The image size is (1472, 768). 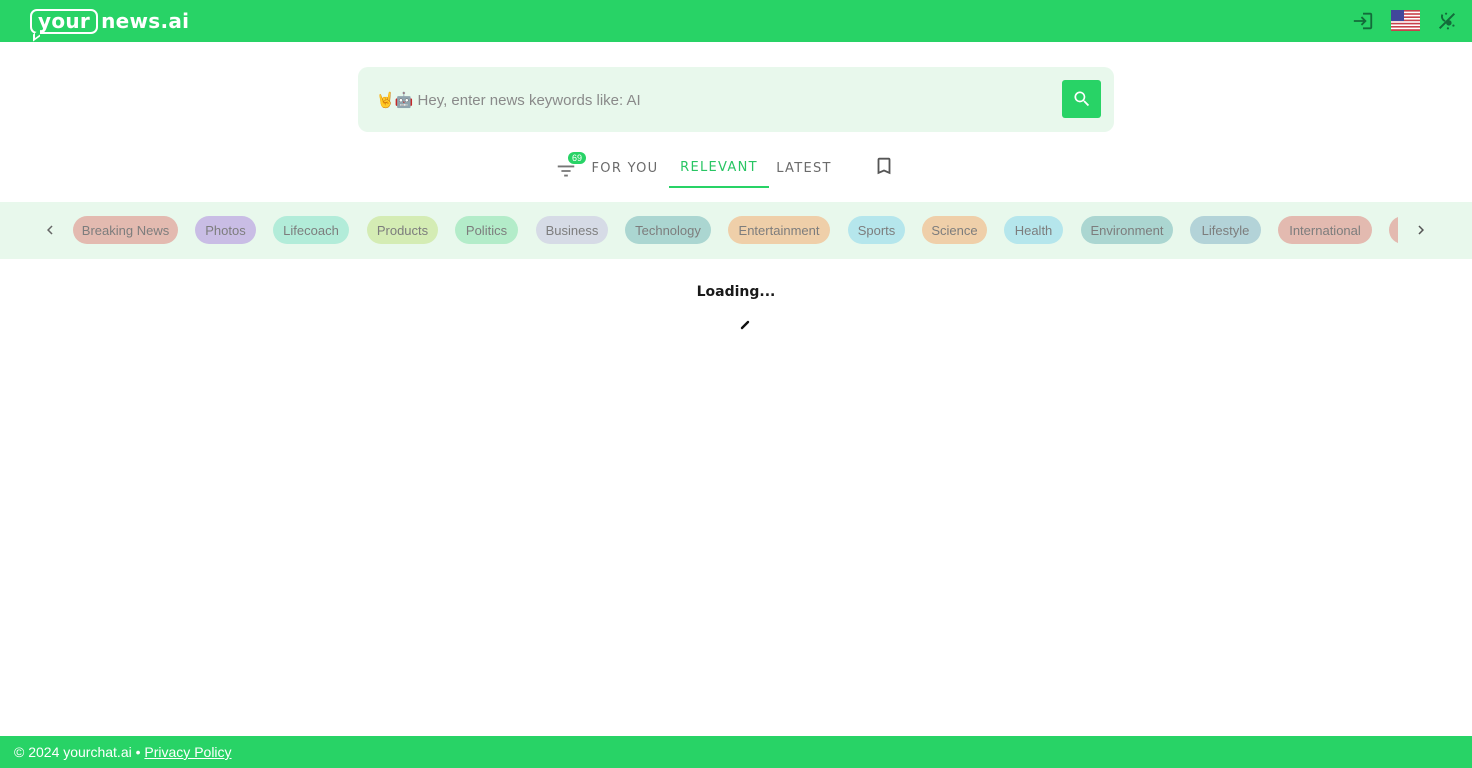 I want to click on footer: © 2024 yourchat.ai • Privacy Policy, so click(x=736, y=752).